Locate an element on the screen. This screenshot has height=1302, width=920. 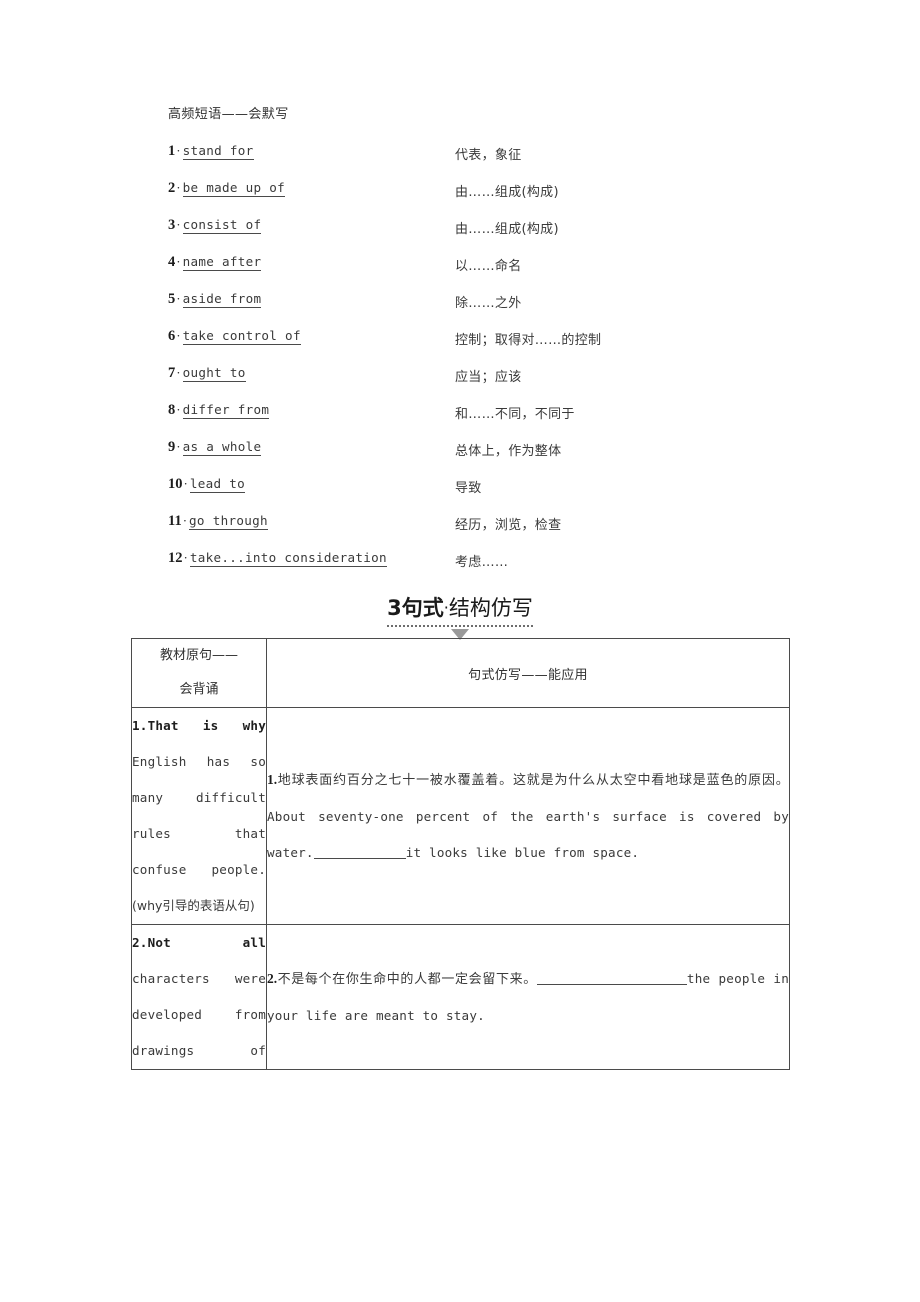
list-item: 2· be made up of 由……组成(构成) is located at coordinates (498, 198).